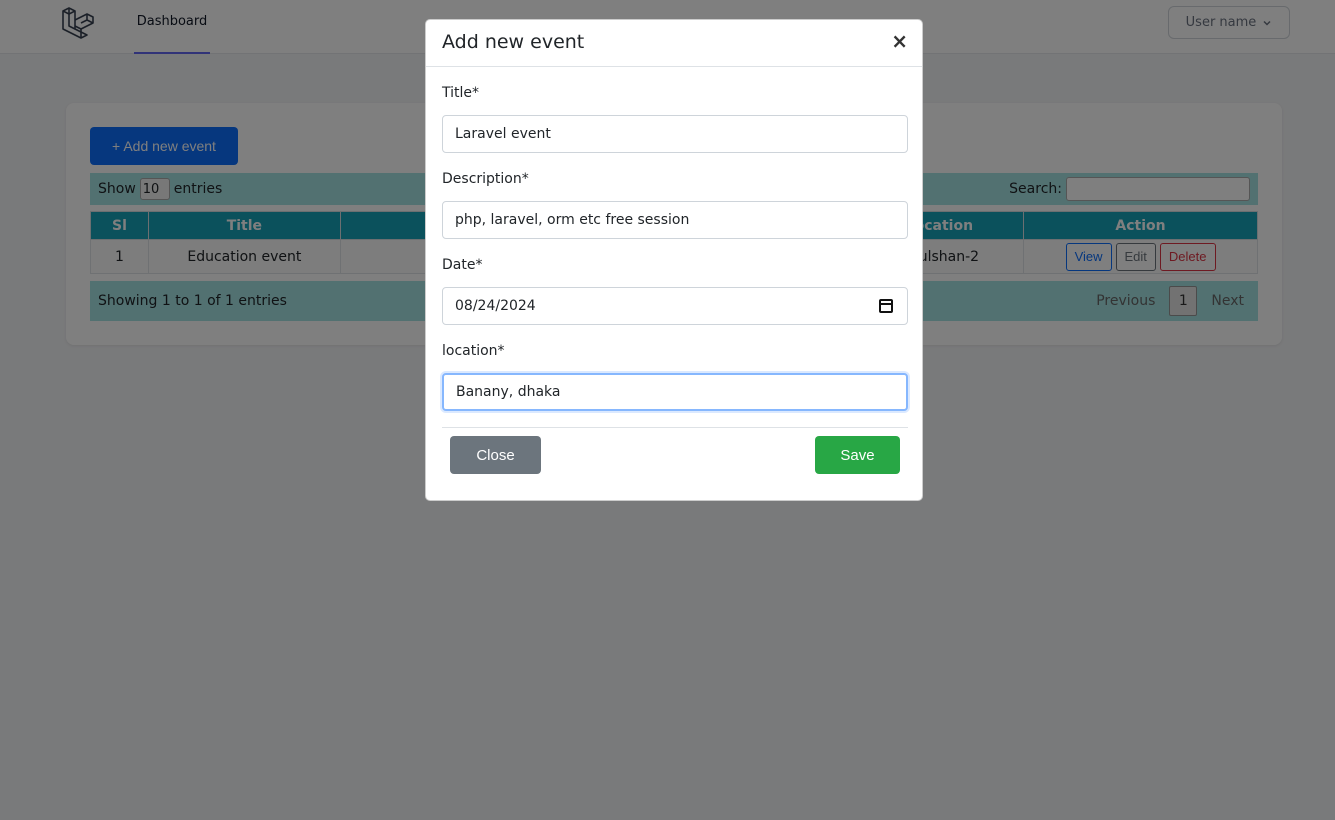 The width and height of the screenshot is (1335, 820). What do you see at coordinates (675, 392) in the screenshot?
I see `location-input: Banany, dhaka` at bounding box center [675, 392].